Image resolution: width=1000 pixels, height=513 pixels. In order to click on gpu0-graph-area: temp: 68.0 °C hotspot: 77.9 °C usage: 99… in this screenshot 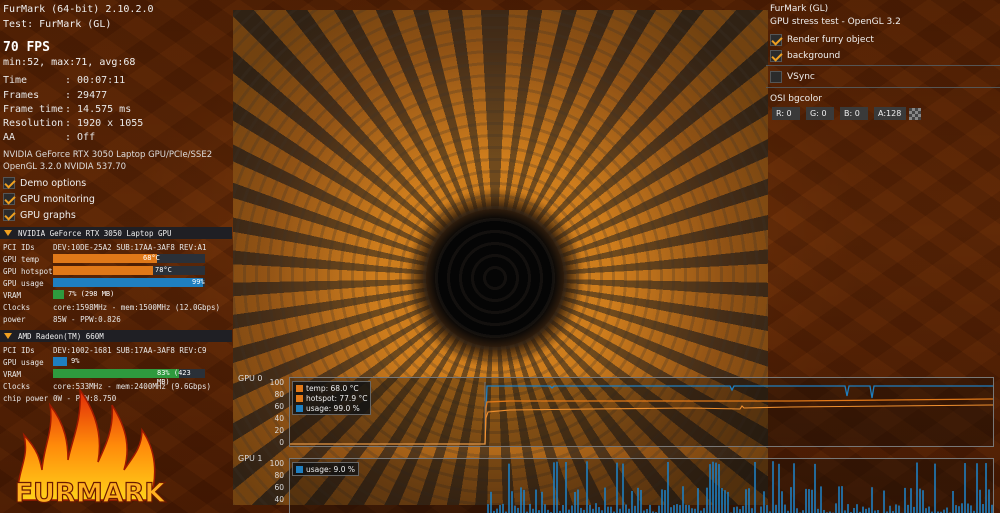, I will do `click(641, 412)`.